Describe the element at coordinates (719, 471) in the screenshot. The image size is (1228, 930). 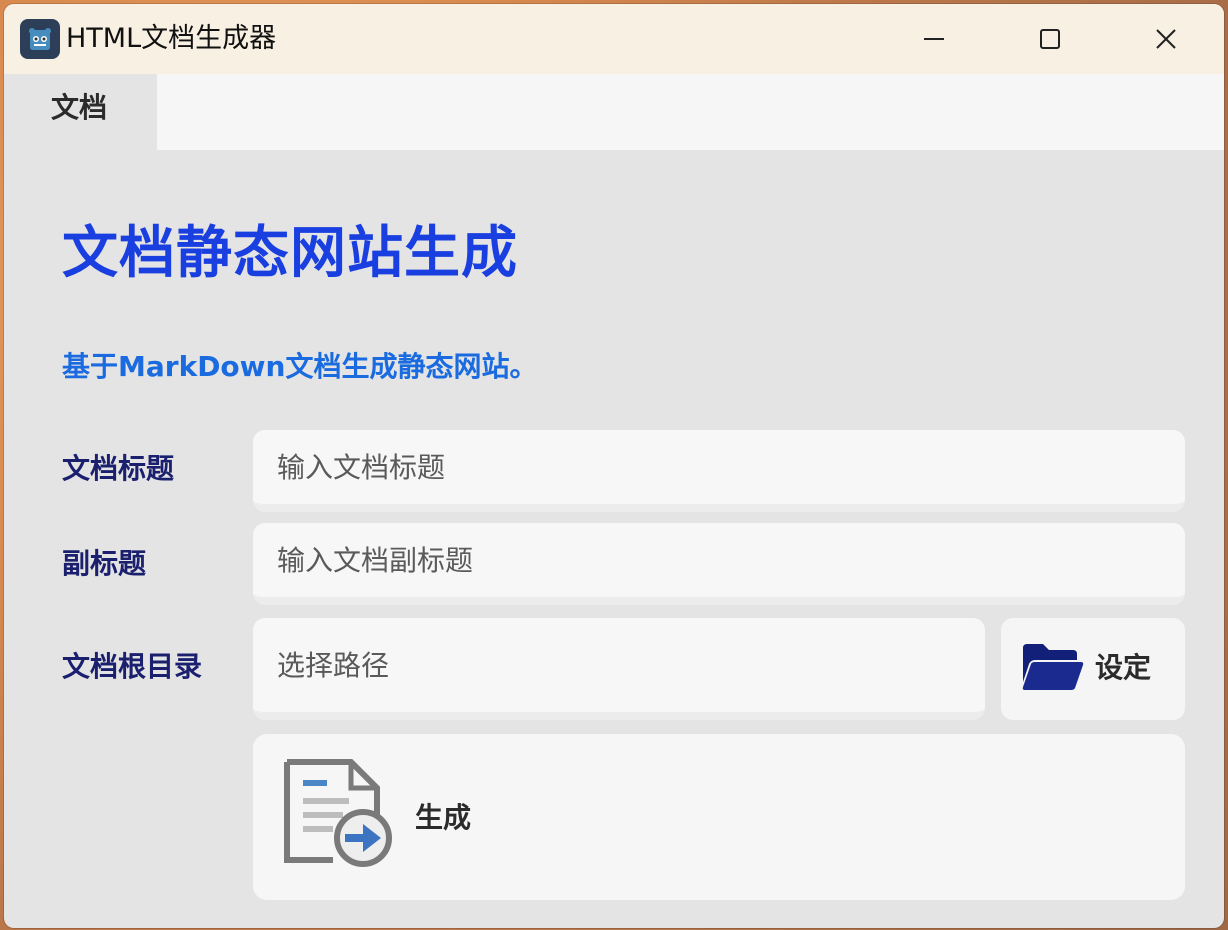
I see `title-input` at that location.